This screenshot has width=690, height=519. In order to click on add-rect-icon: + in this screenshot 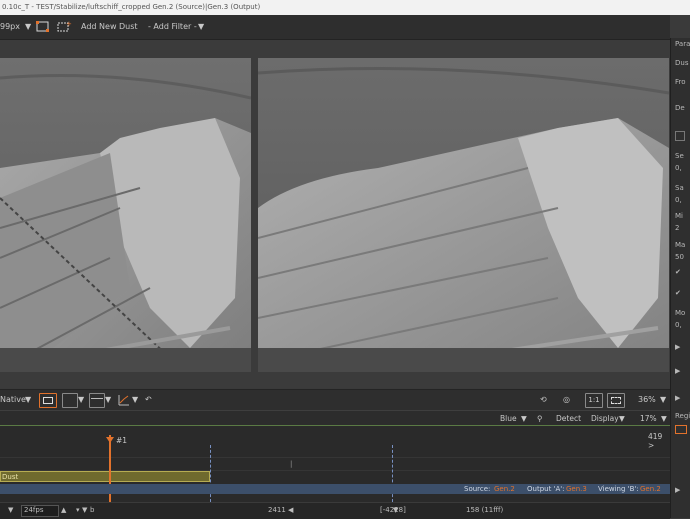, I will do `click(64, 26)`.